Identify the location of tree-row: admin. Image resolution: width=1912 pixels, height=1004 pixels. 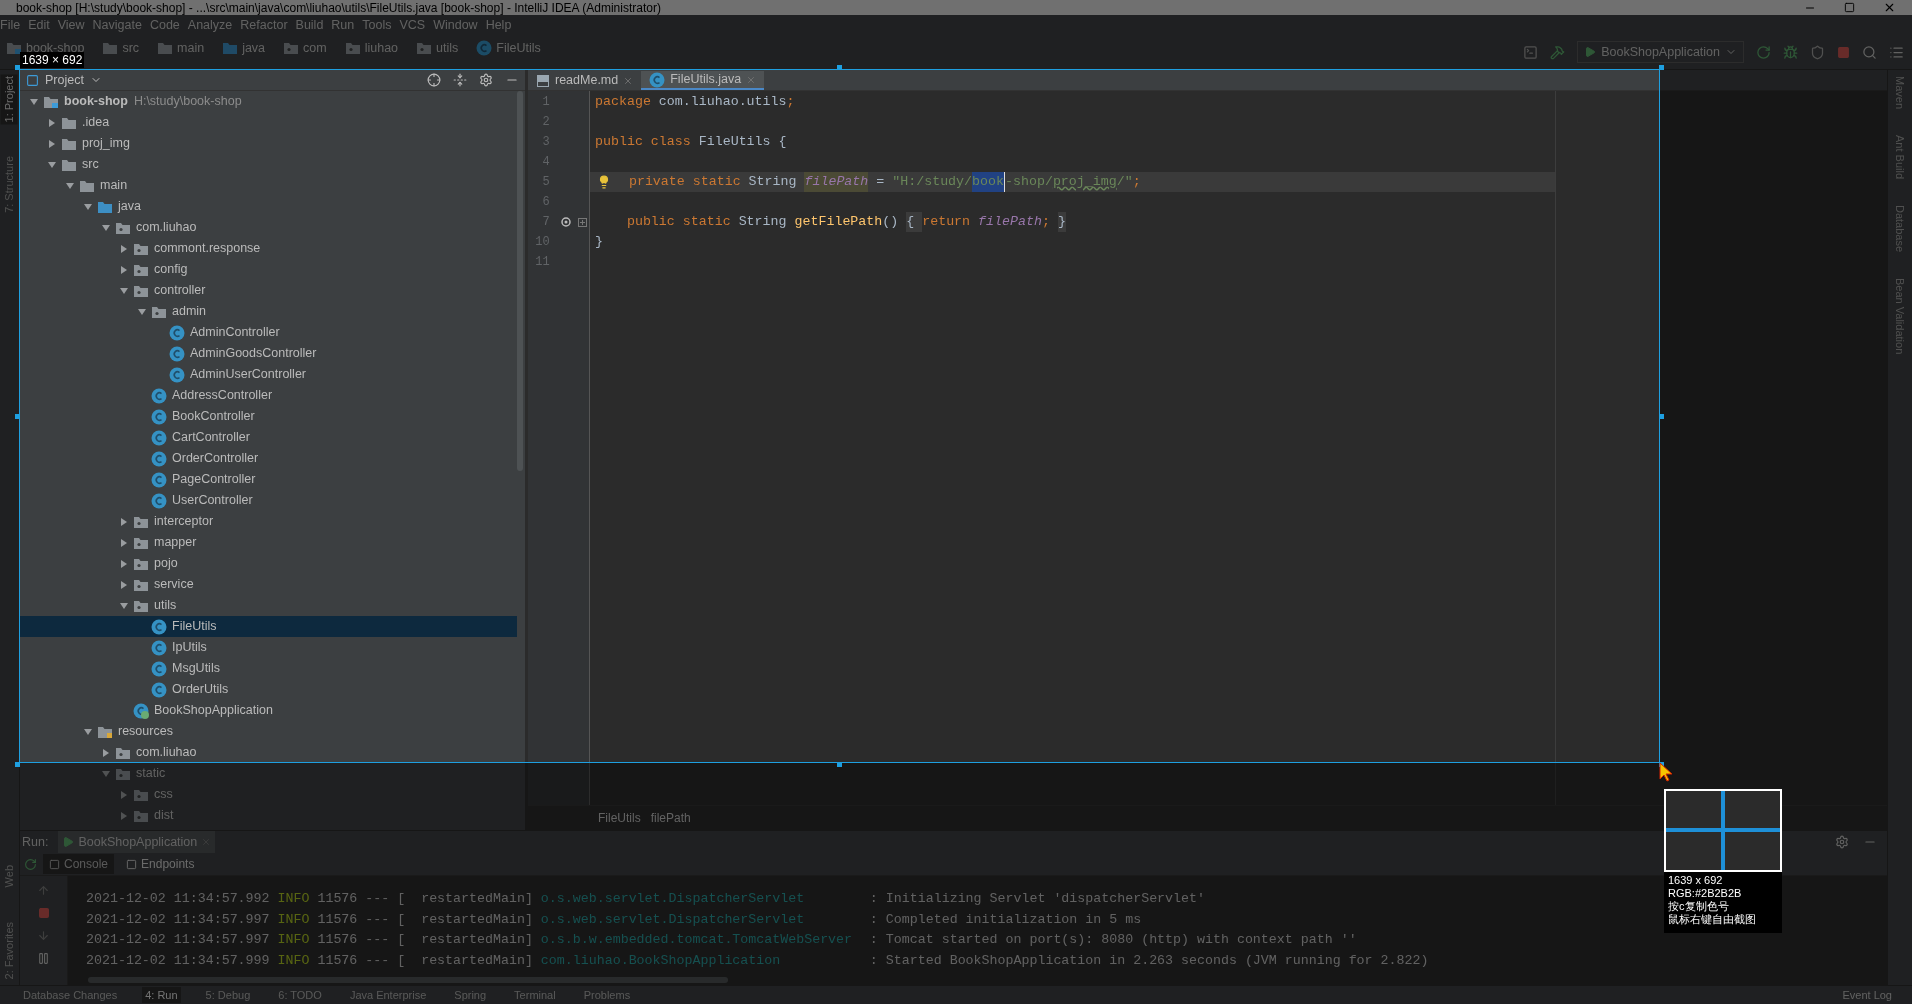
(268, 311).